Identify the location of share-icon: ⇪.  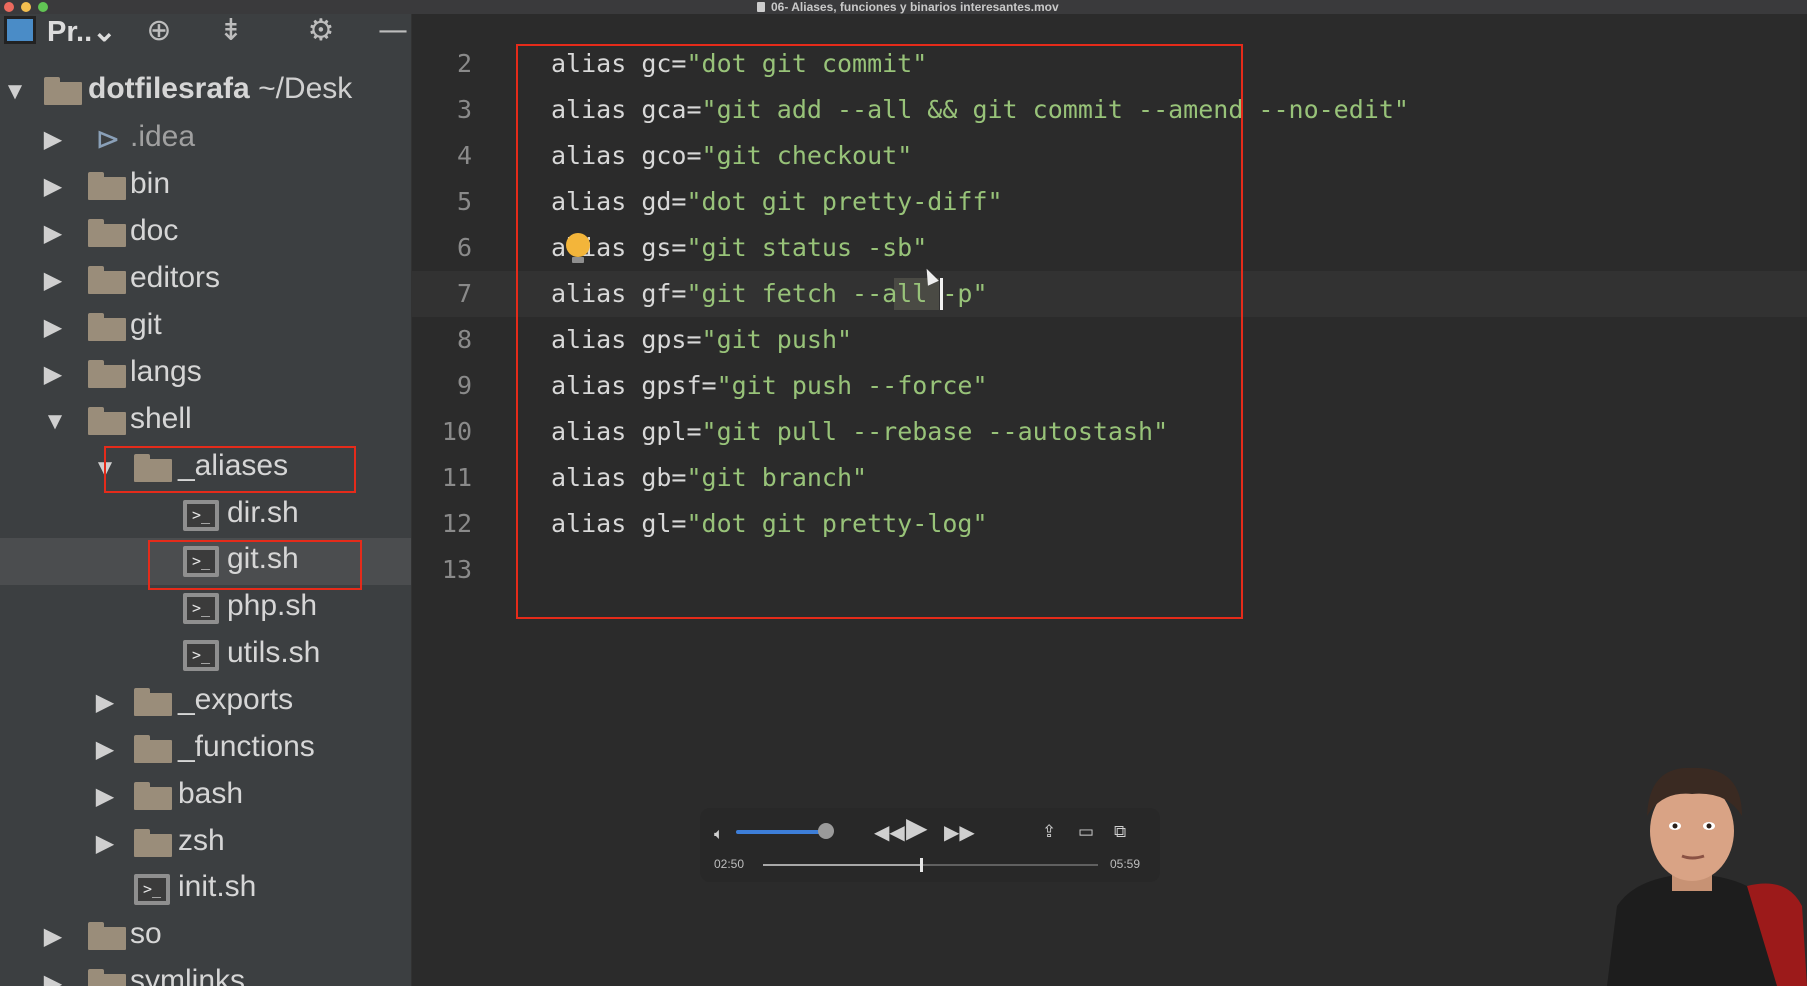
(1049, 832).